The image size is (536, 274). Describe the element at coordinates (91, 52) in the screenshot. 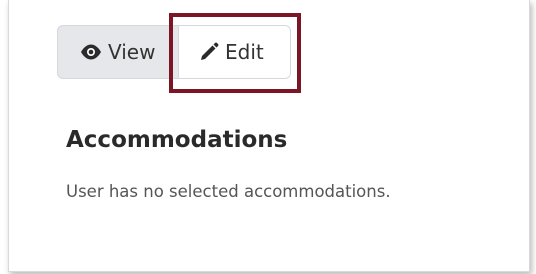

I see `eye-icon` at that location.